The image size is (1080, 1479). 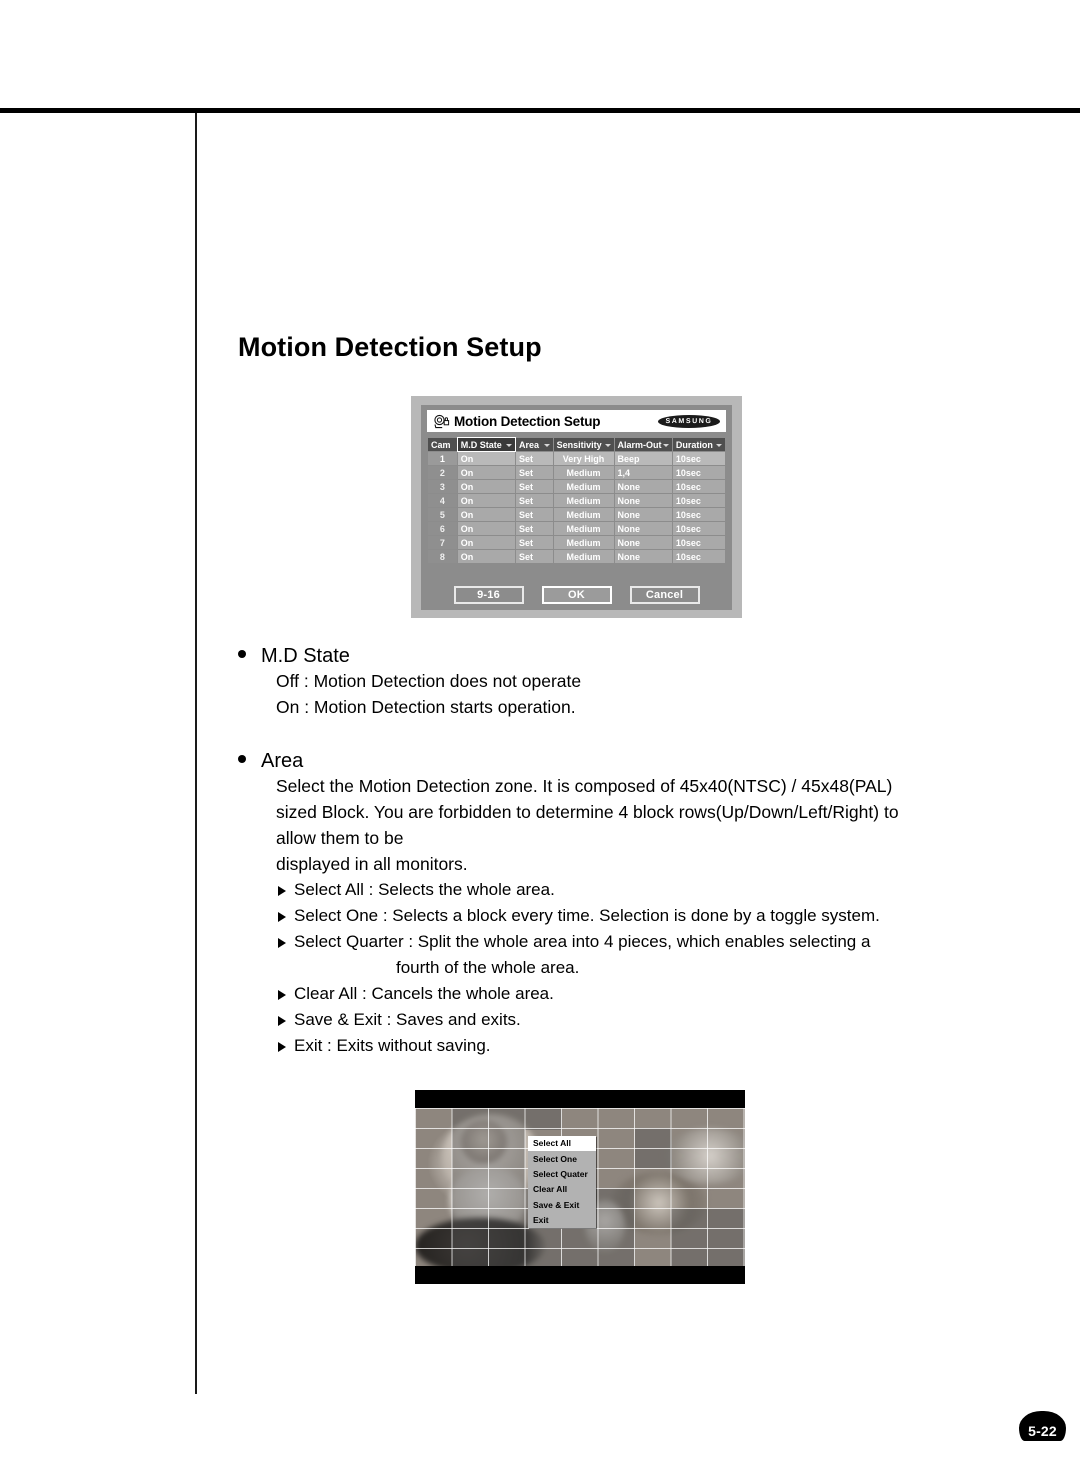 I want to click on list-item: Clear All : Cancels the whole area., so click(x=588, y=994).